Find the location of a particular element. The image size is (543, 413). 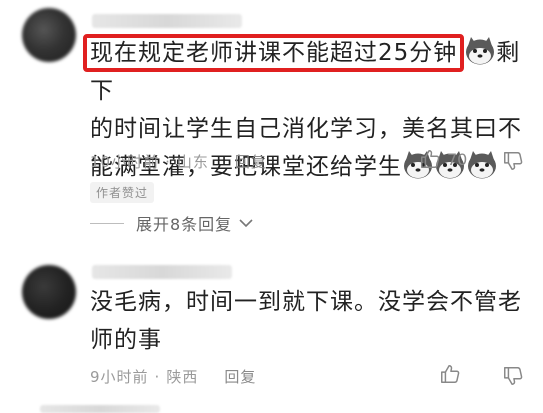

comment-text-line: 没毛病，时间一到就下课。没学会不管老 is located at coordinates (306, 302).